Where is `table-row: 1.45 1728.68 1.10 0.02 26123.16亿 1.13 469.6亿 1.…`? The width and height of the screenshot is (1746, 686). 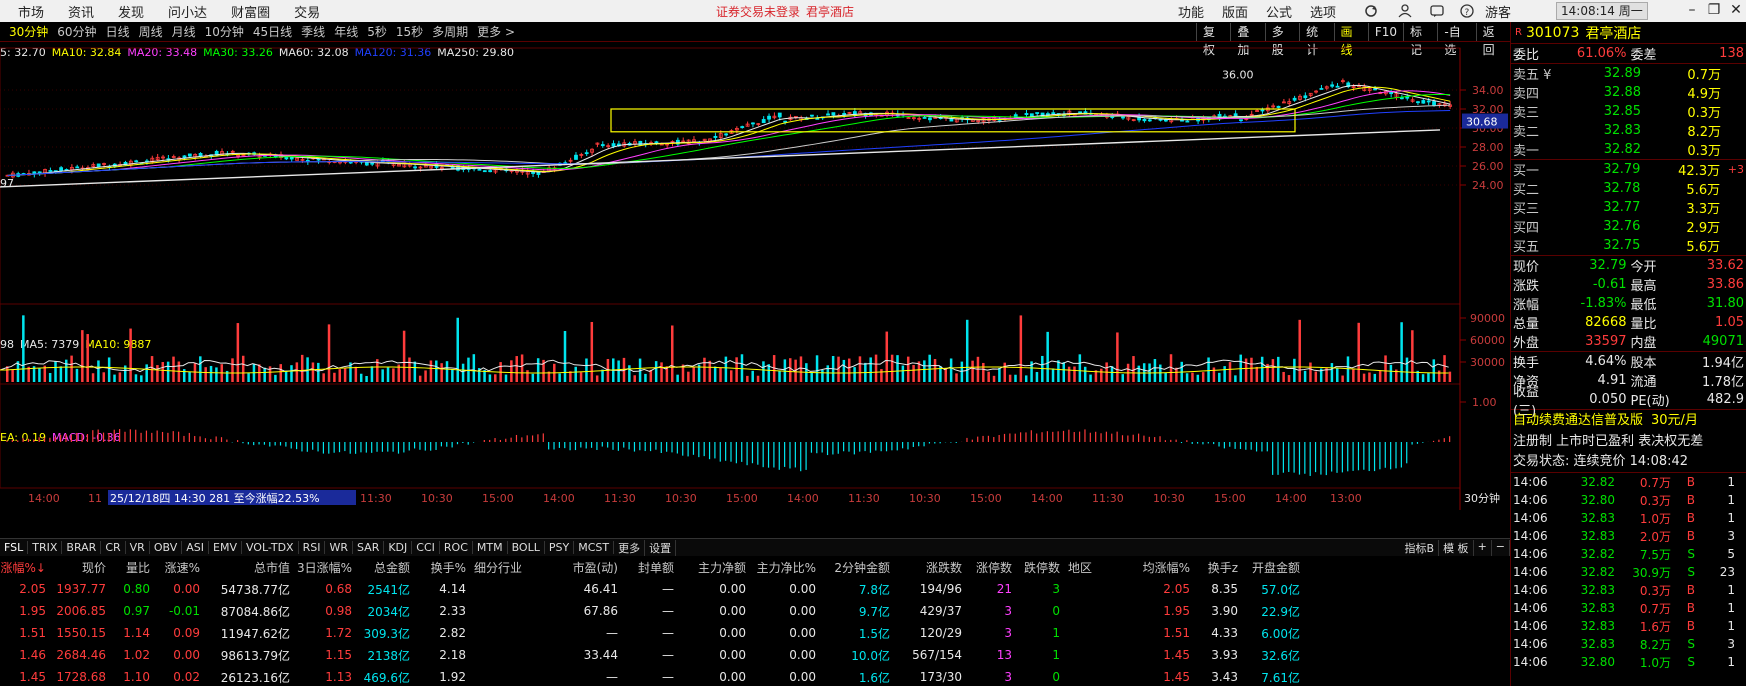
table-row: 1.45 1728.68 1.10 0.02 26123.16亿 1.13 469.6亿 1.… is located at coordinates (755, 676).